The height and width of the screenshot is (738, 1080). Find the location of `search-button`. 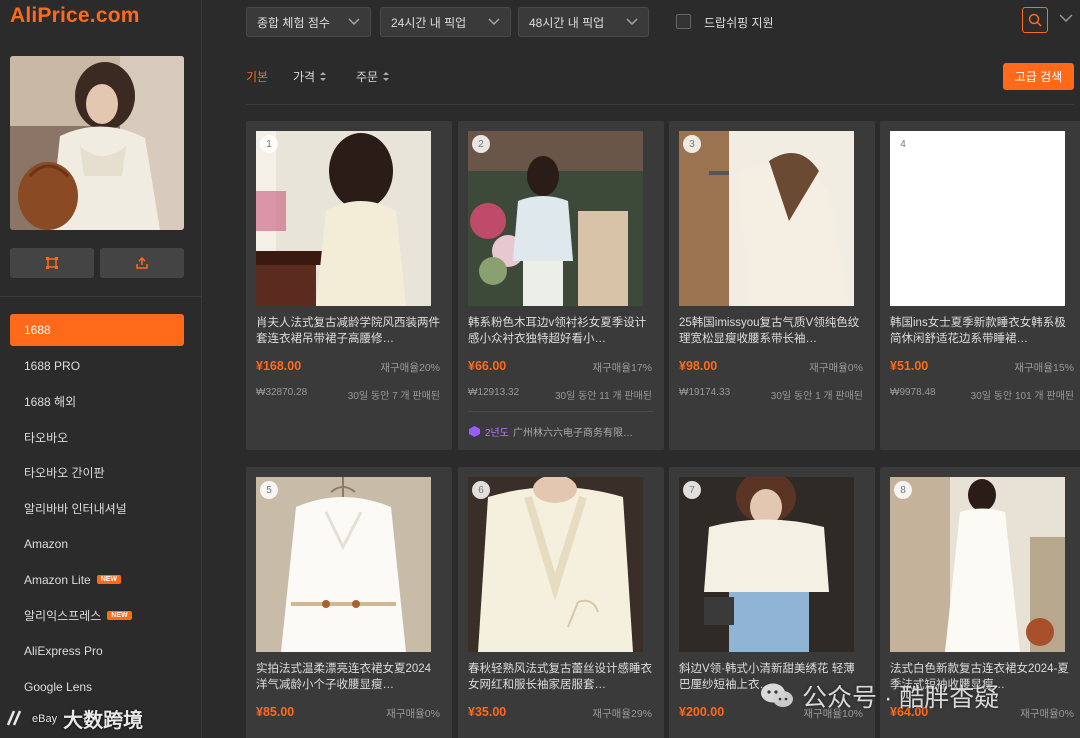

search-button is located at coordinates (1035, 20).